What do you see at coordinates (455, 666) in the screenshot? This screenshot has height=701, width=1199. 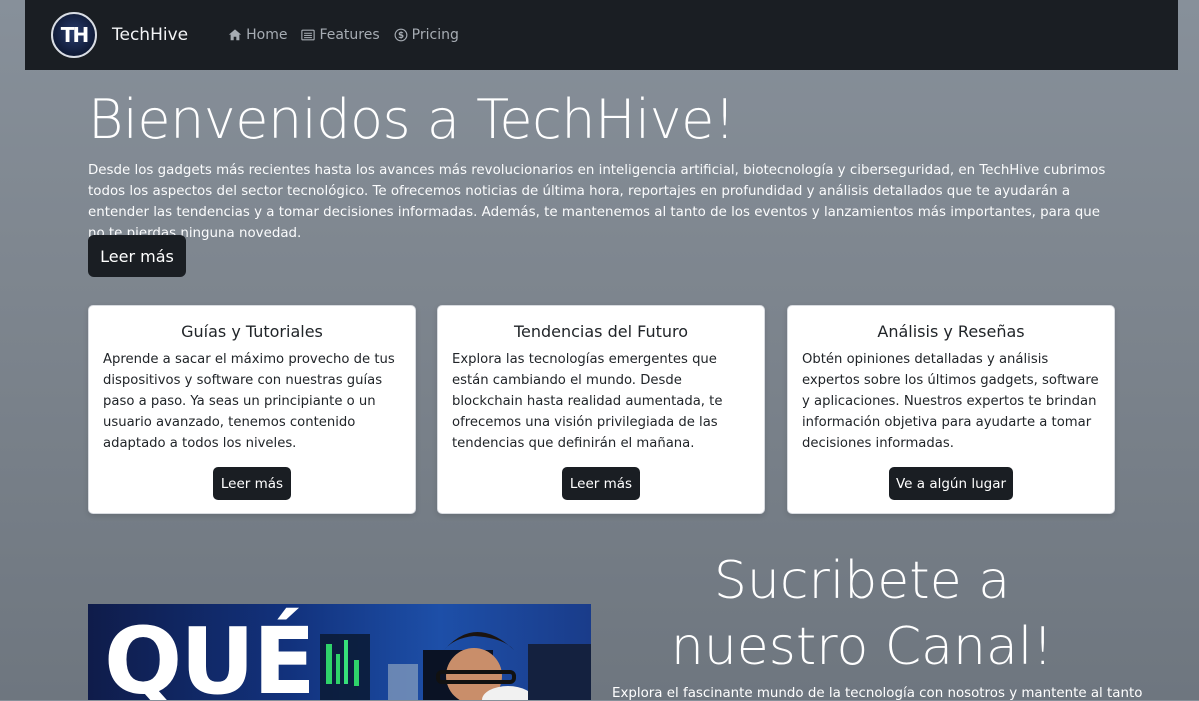 I see `video-thumbnail-art` at bounding box center [455, 666].